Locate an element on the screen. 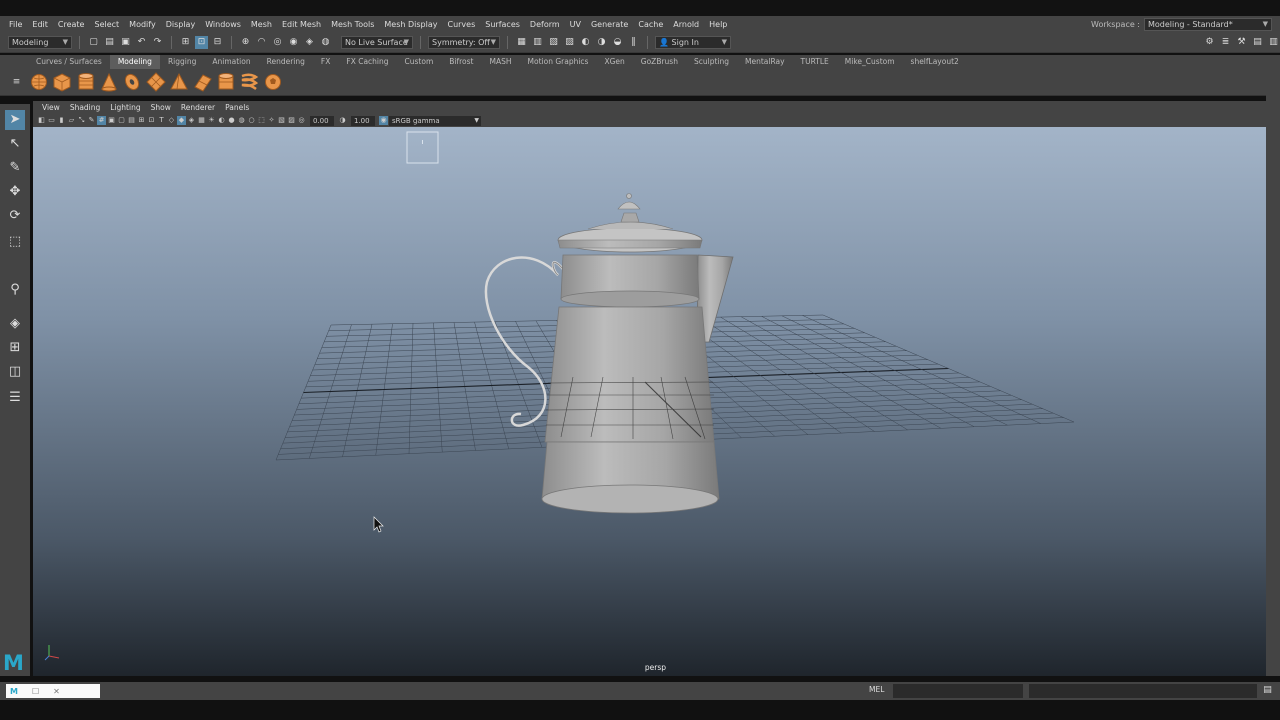  menu-mesh-display: Mesh Display is located at coordinates (410, 24).